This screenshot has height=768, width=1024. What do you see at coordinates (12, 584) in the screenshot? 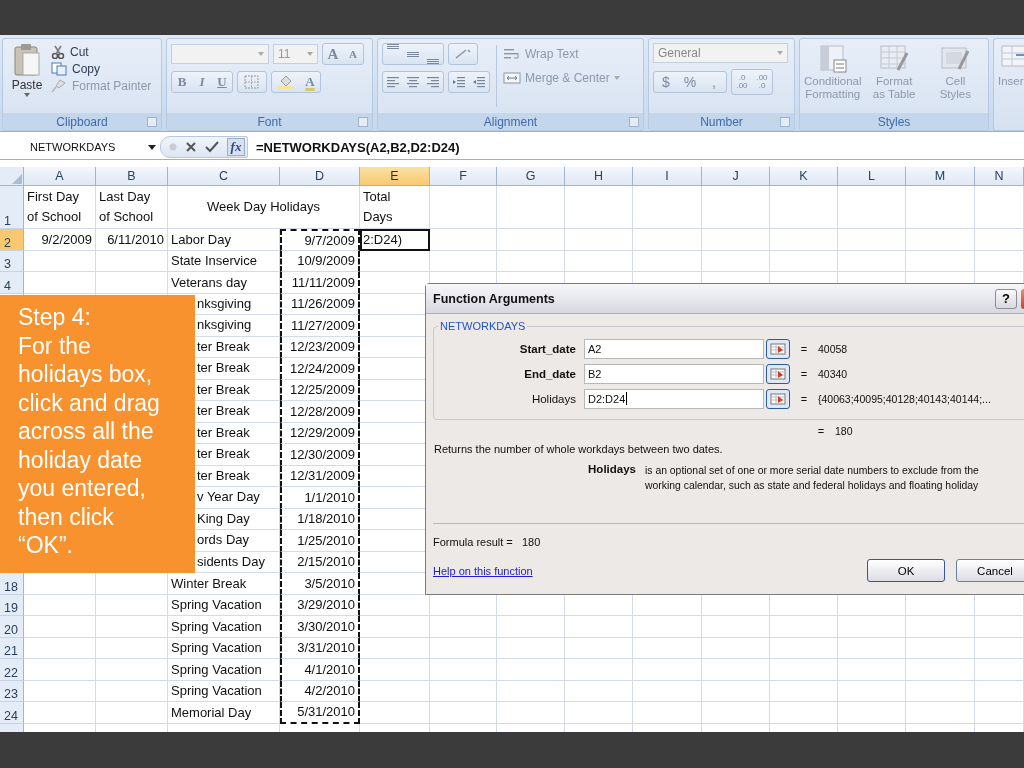
I see `row-header: 18` at bounding box center [12, 584].